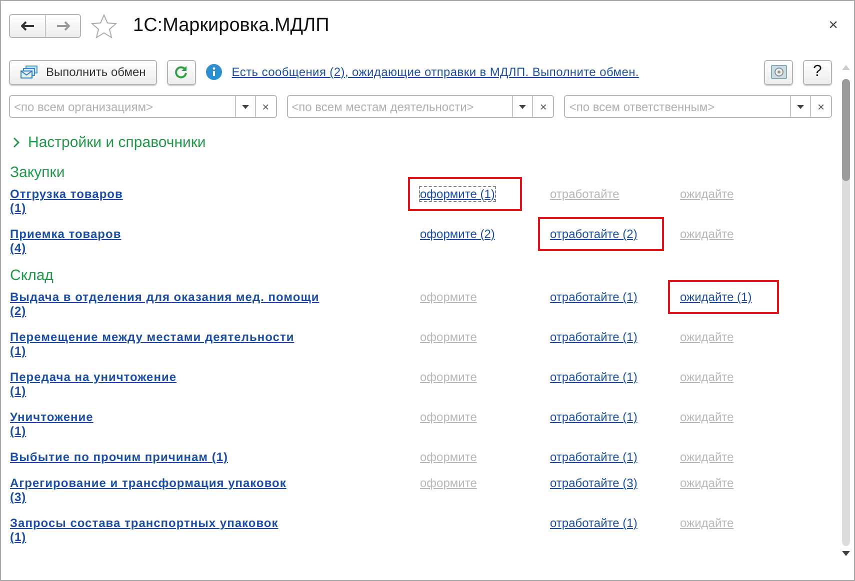  I want to click on document-link: Запросы состава транспортных упаковок (1), so click(144, 530).